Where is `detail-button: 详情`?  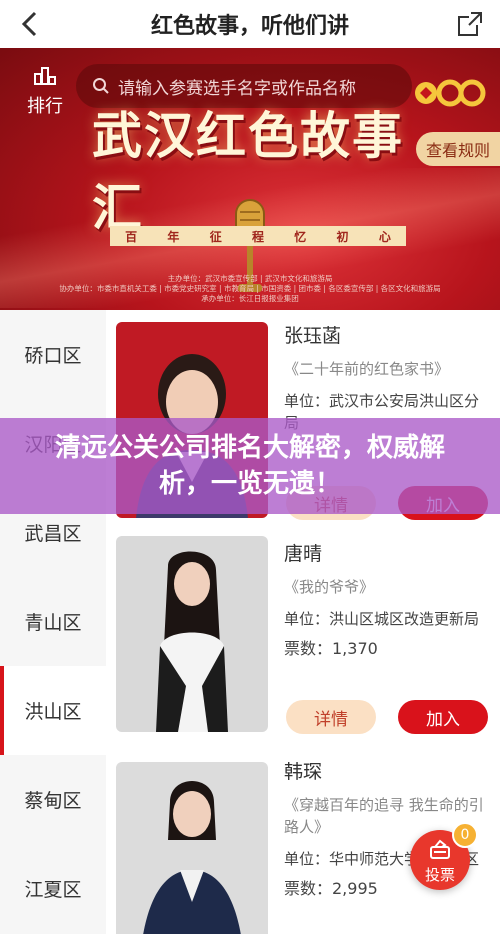
detail-button: 详情 is located at coordinates (331, 717).